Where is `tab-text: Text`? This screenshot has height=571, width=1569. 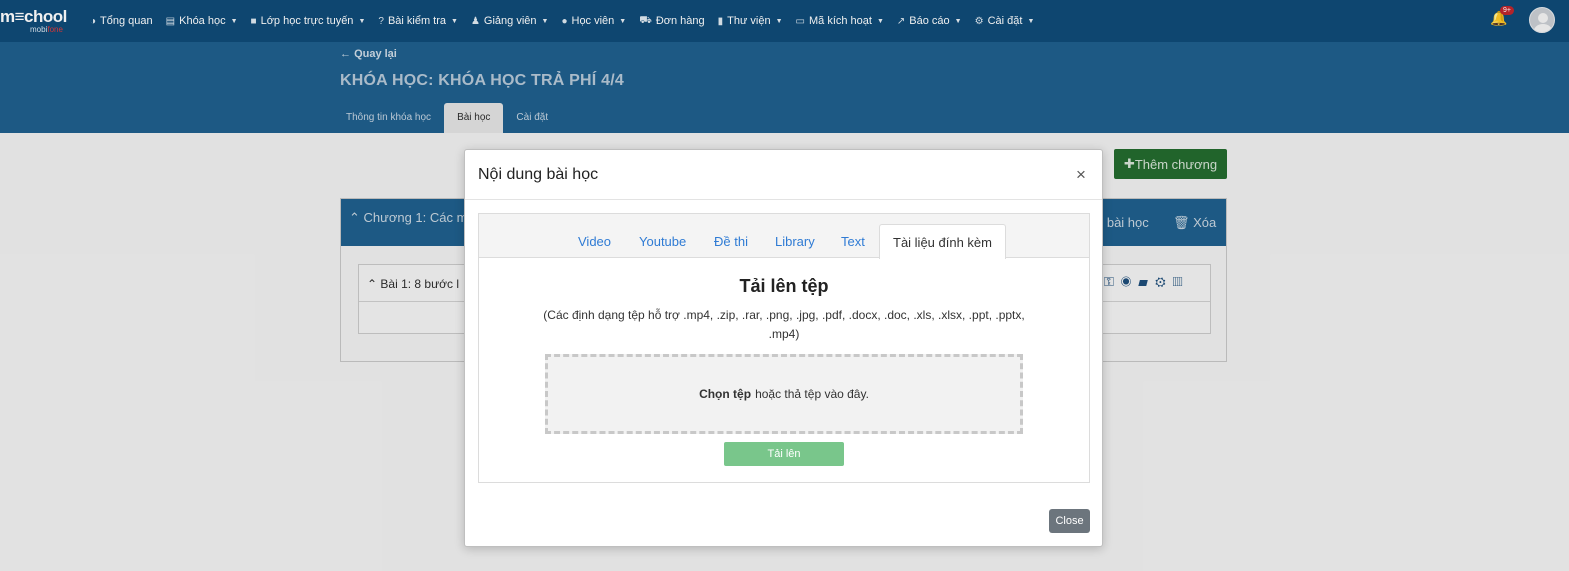
tab-text: Text is located at coordinates (853, 241).